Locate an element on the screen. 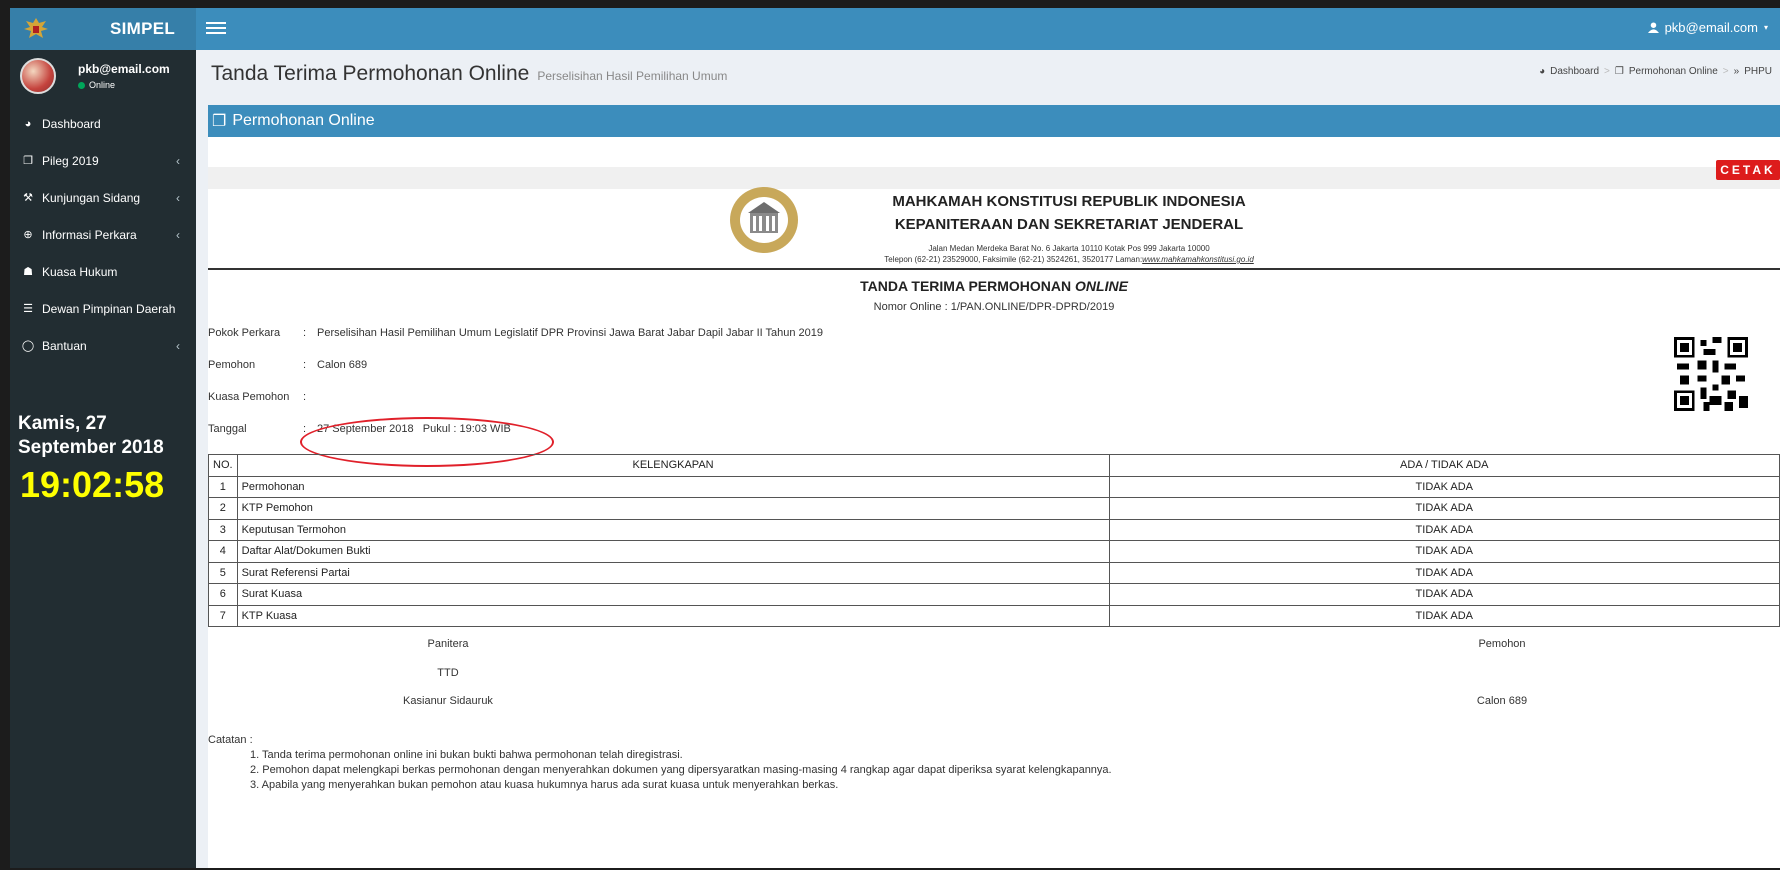 This screenshot has width=1780, height=870. row-number: 6 is located at coordinates (223, 594).